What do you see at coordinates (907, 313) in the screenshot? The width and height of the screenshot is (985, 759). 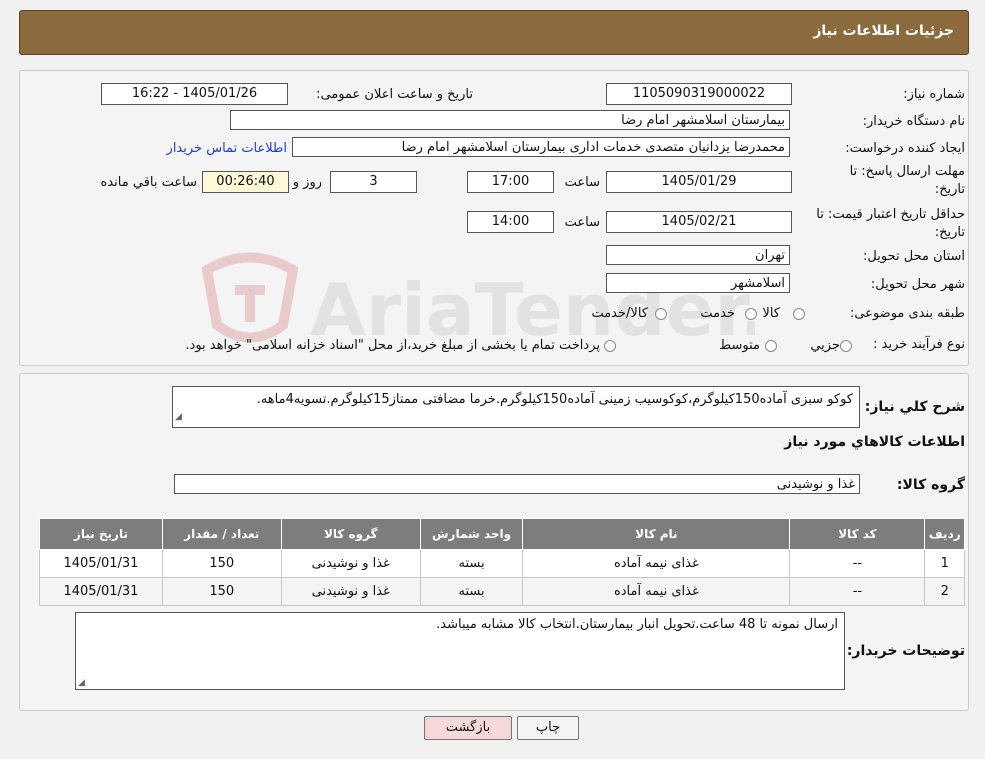 I see `category-label: طبقه بندی موضوعی:` at bounding box center [907, 313].